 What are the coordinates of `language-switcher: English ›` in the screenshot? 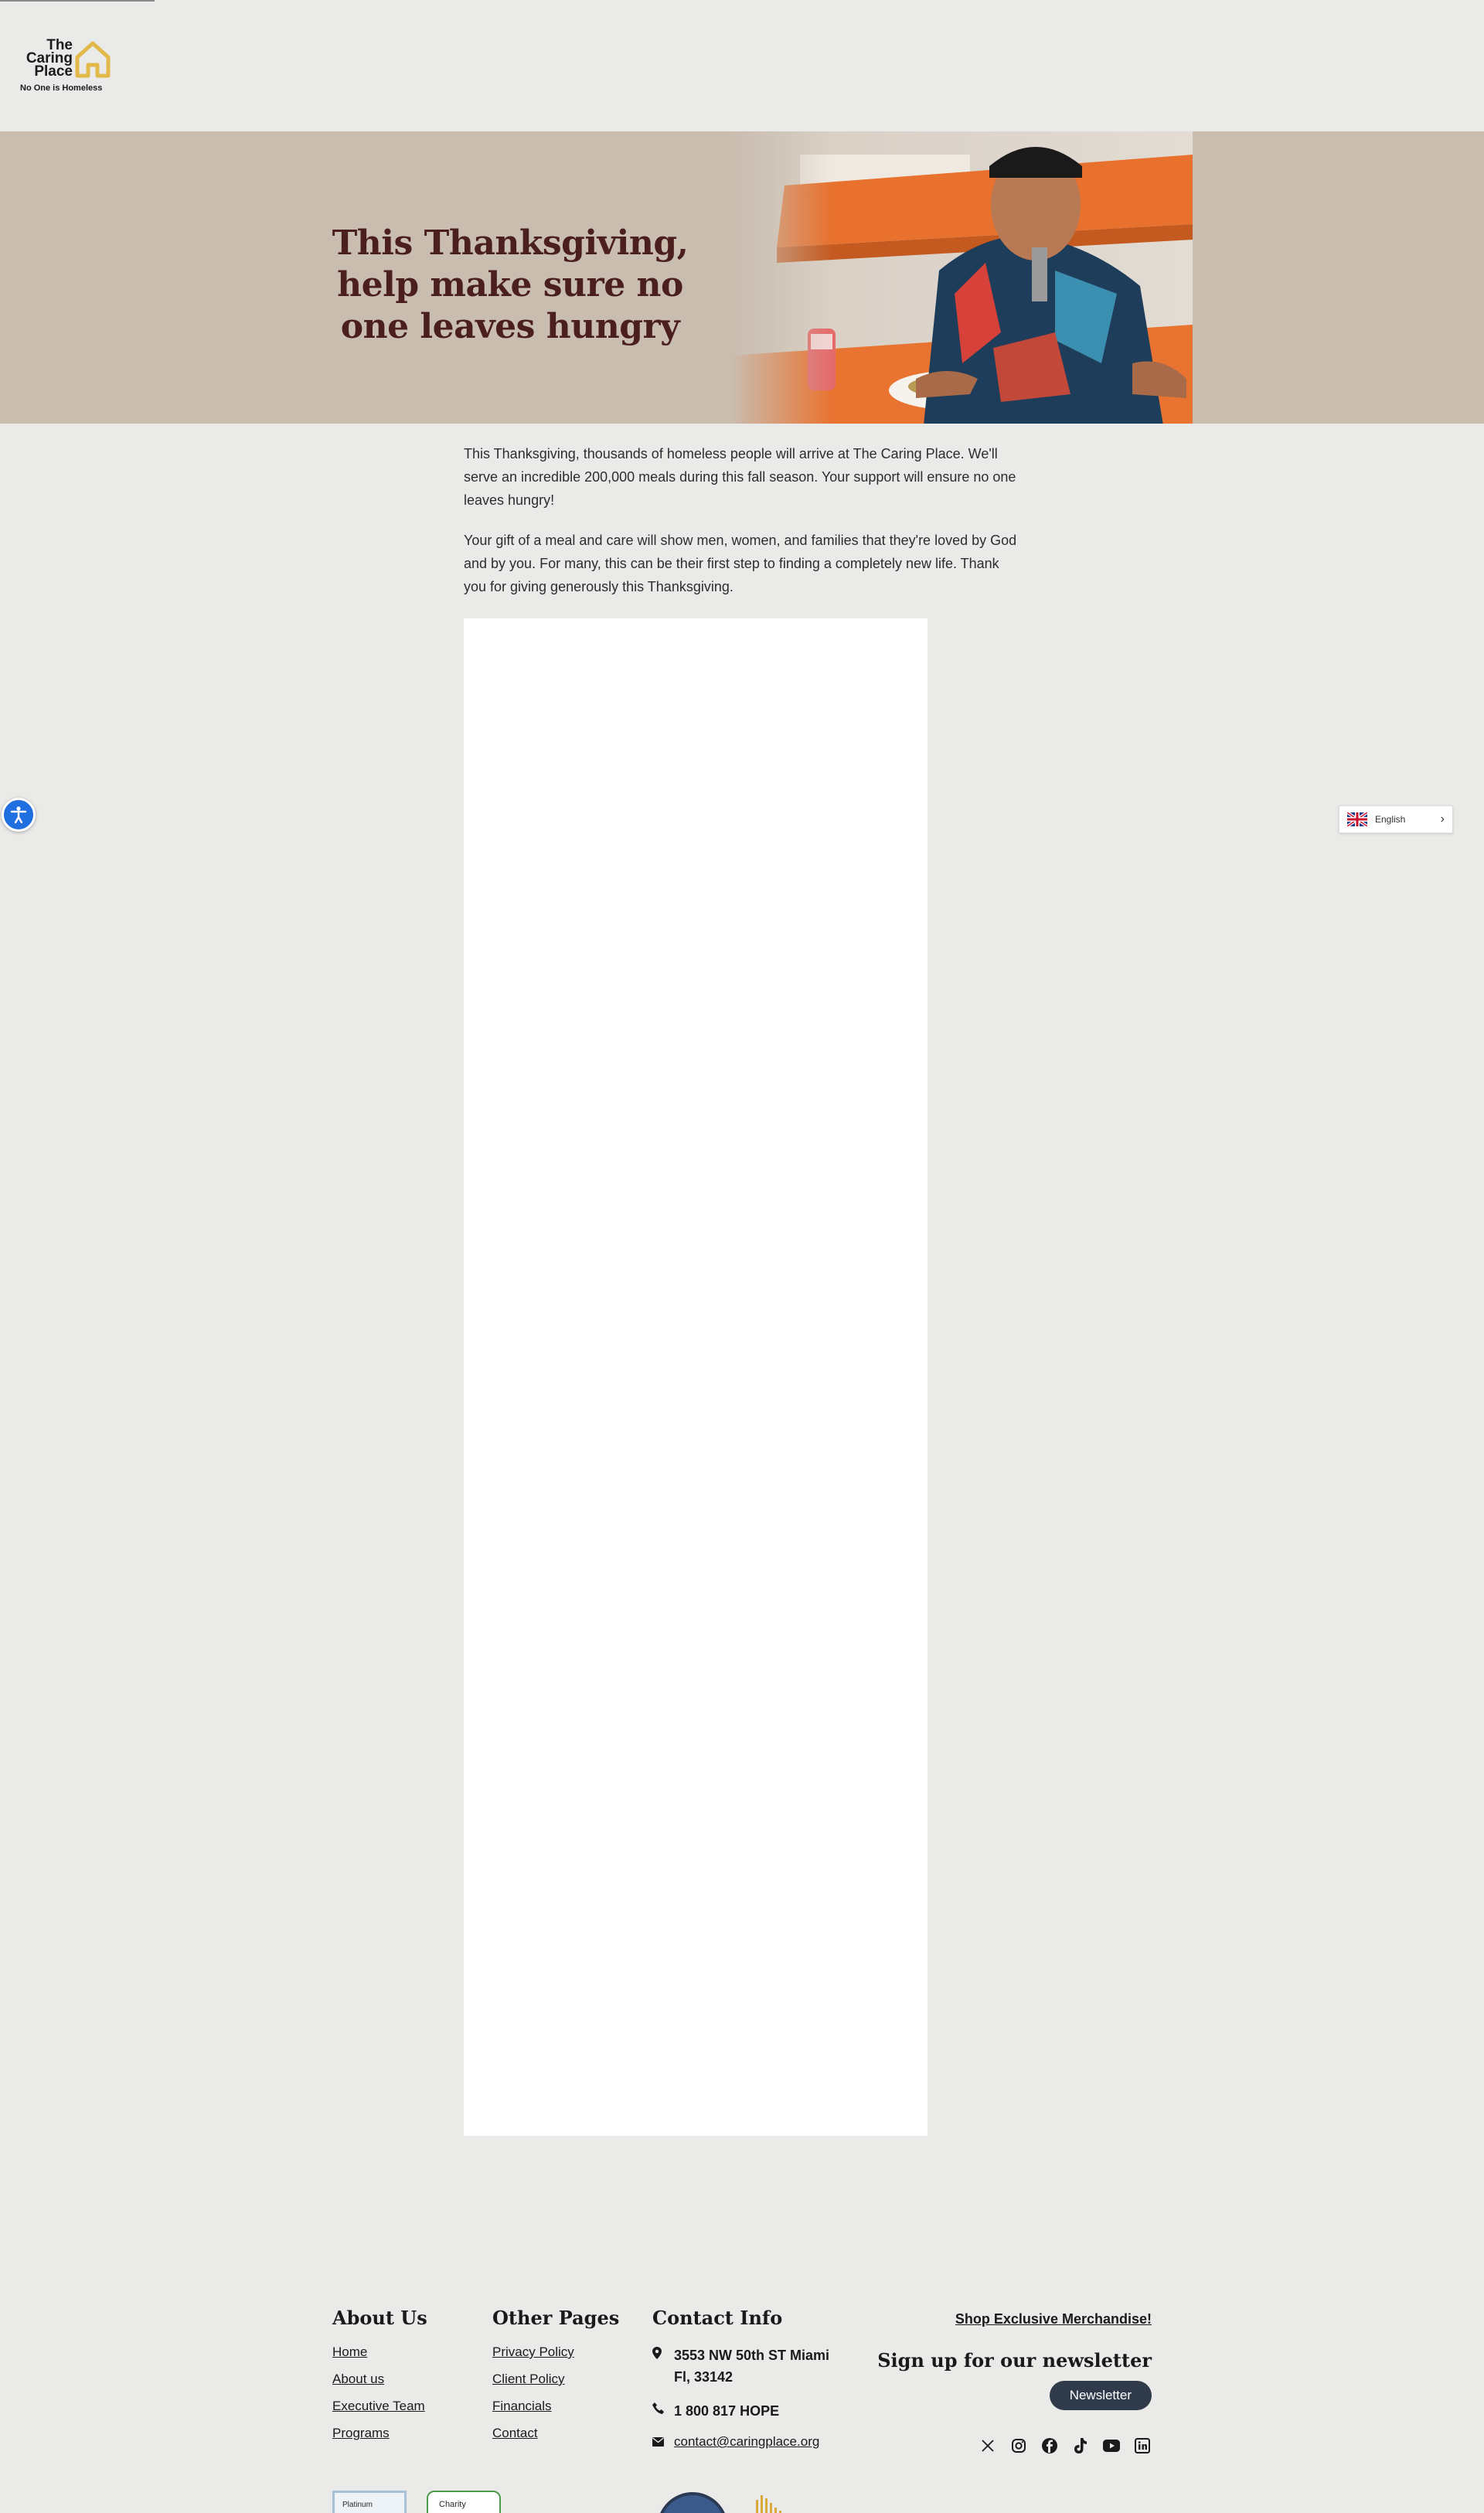 It's located at (1396, 819).